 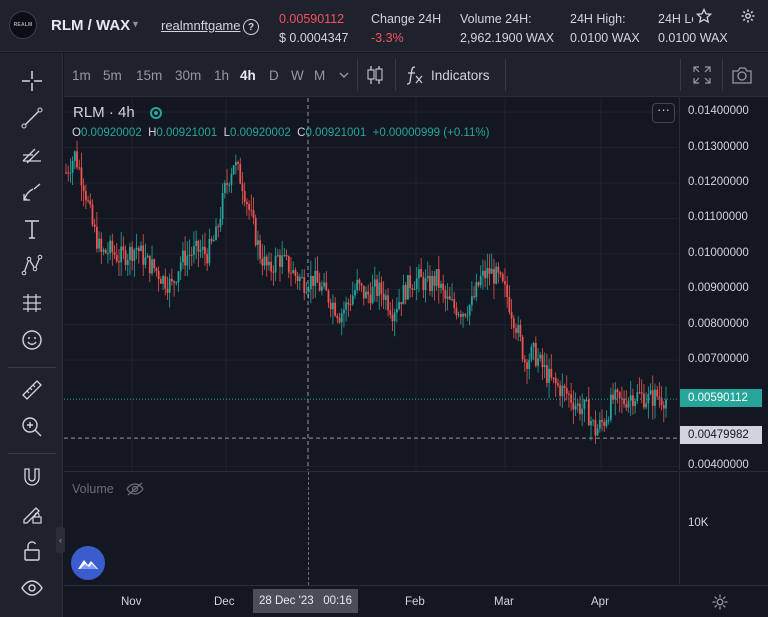 I want to click on prediction-tool-icon, so click(x=32, y=303).